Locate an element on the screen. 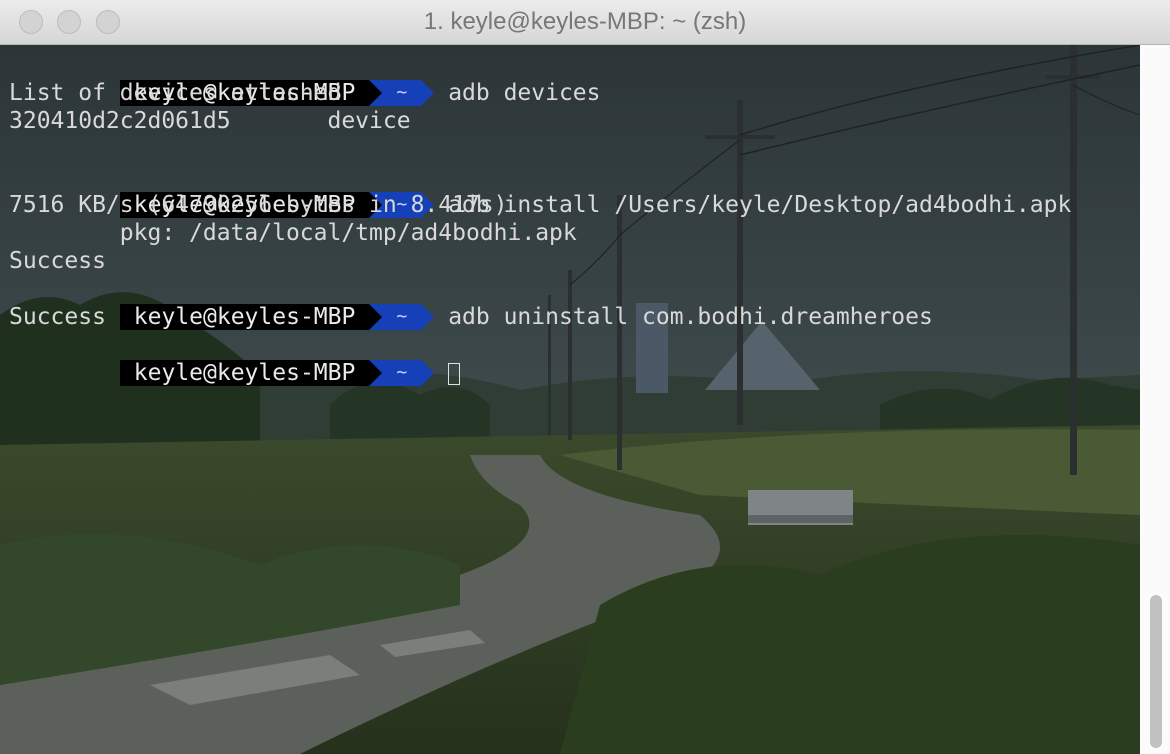 The image size is (1170, 754). prompt-line: keyle@keyles-MBP ~ adb devices is located at coordinates (540, 78).